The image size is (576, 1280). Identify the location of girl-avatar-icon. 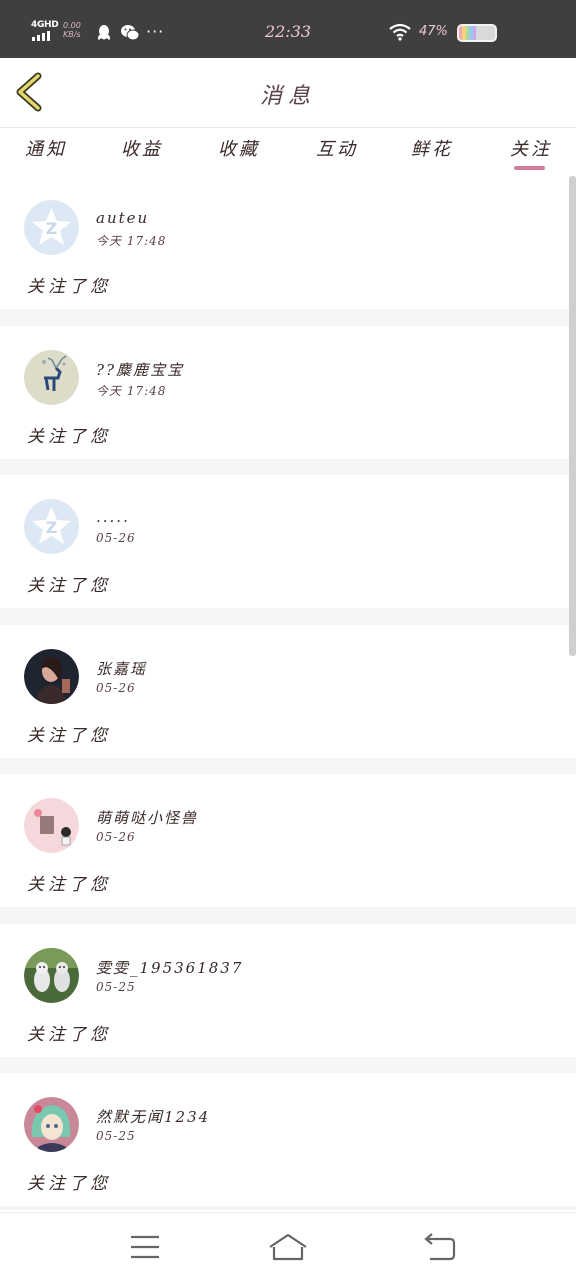
(51, 676).